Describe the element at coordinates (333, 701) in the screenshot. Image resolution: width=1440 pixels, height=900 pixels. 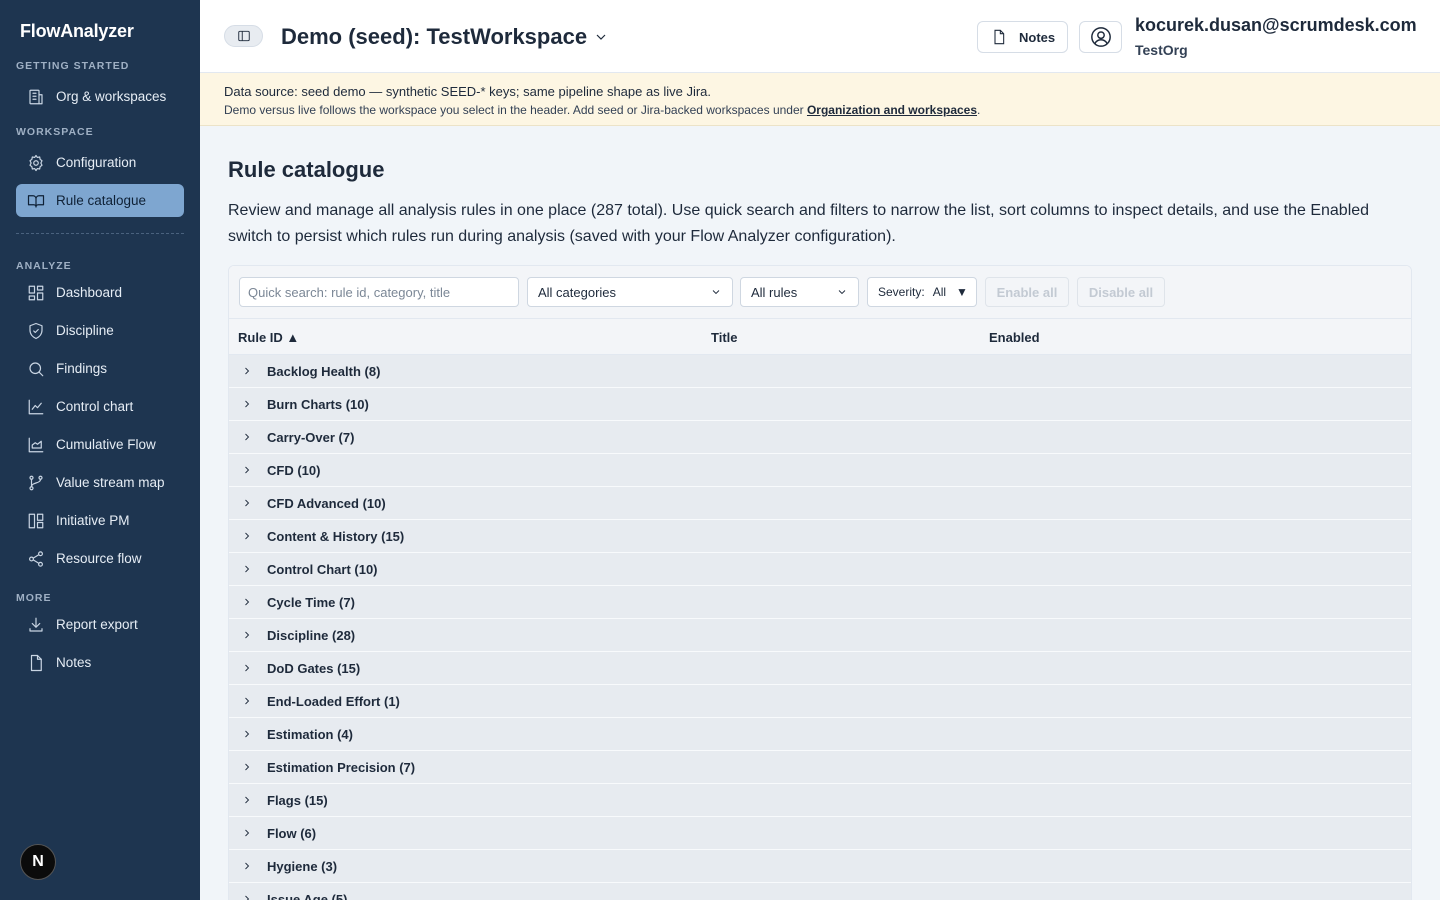
I see `group-label: End-Loaded Effort (1)` at that location.